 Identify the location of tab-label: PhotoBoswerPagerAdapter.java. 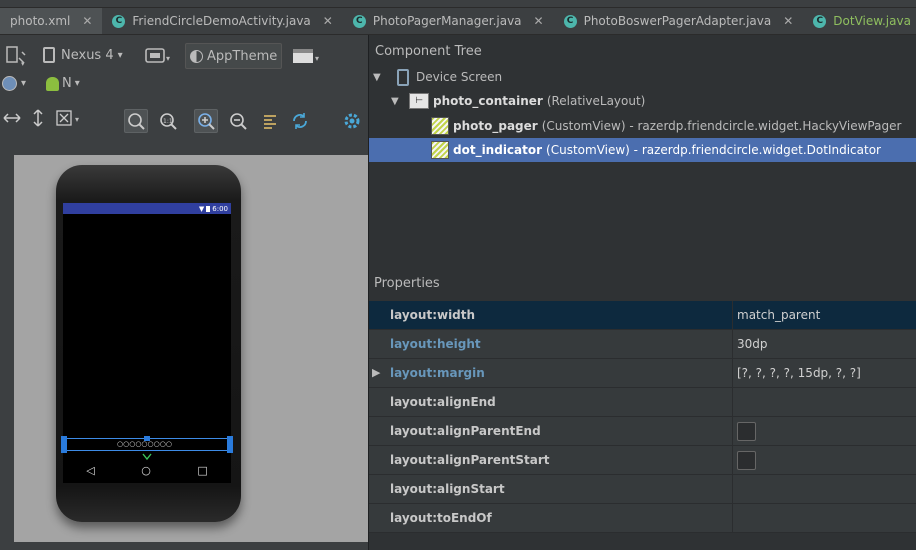
(677, 21).